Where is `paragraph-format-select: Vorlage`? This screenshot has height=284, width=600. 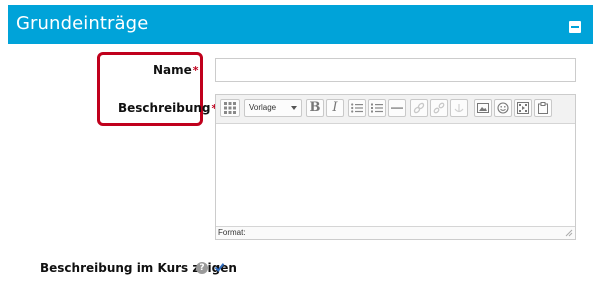 paragraph-format-select: Vorlage is located at coordinates (273, 108).